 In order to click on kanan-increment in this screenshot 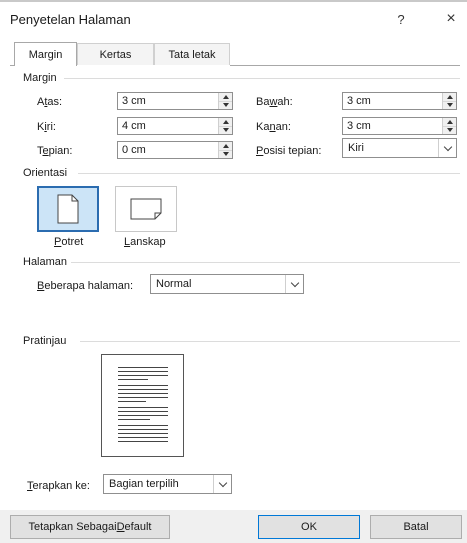, I will do `click(449, 122)`.